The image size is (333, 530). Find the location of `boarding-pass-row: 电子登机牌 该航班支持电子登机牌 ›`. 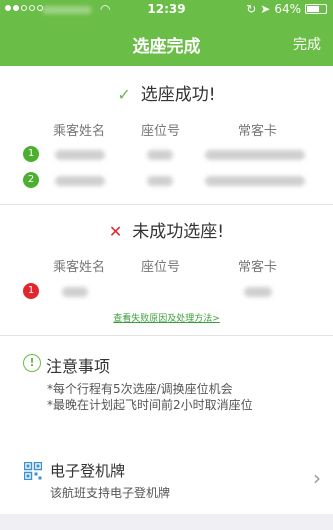

boarding-pass-row: 电子登机牌 该航班支持电子登机牌 › is located at coordinates (166, 479).